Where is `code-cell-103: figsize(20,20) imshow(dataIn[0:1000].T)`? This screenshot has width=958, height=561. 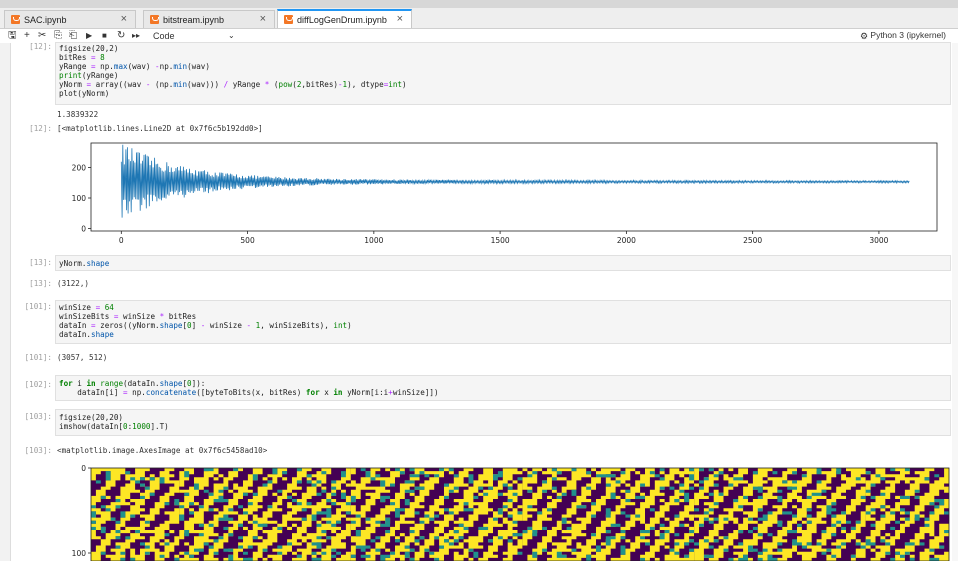
code-cell-103: figsize(20,20) imshow(dataIn[0:1000].T) is located at coordinates (503, 422).